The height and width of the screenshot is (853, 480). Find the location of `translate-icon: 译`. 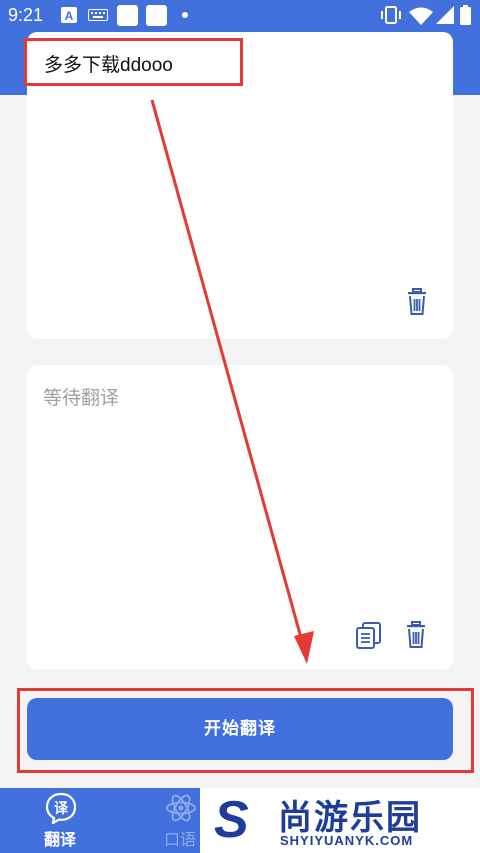

translate-icon: 译 is located at coordinates (61, 808).